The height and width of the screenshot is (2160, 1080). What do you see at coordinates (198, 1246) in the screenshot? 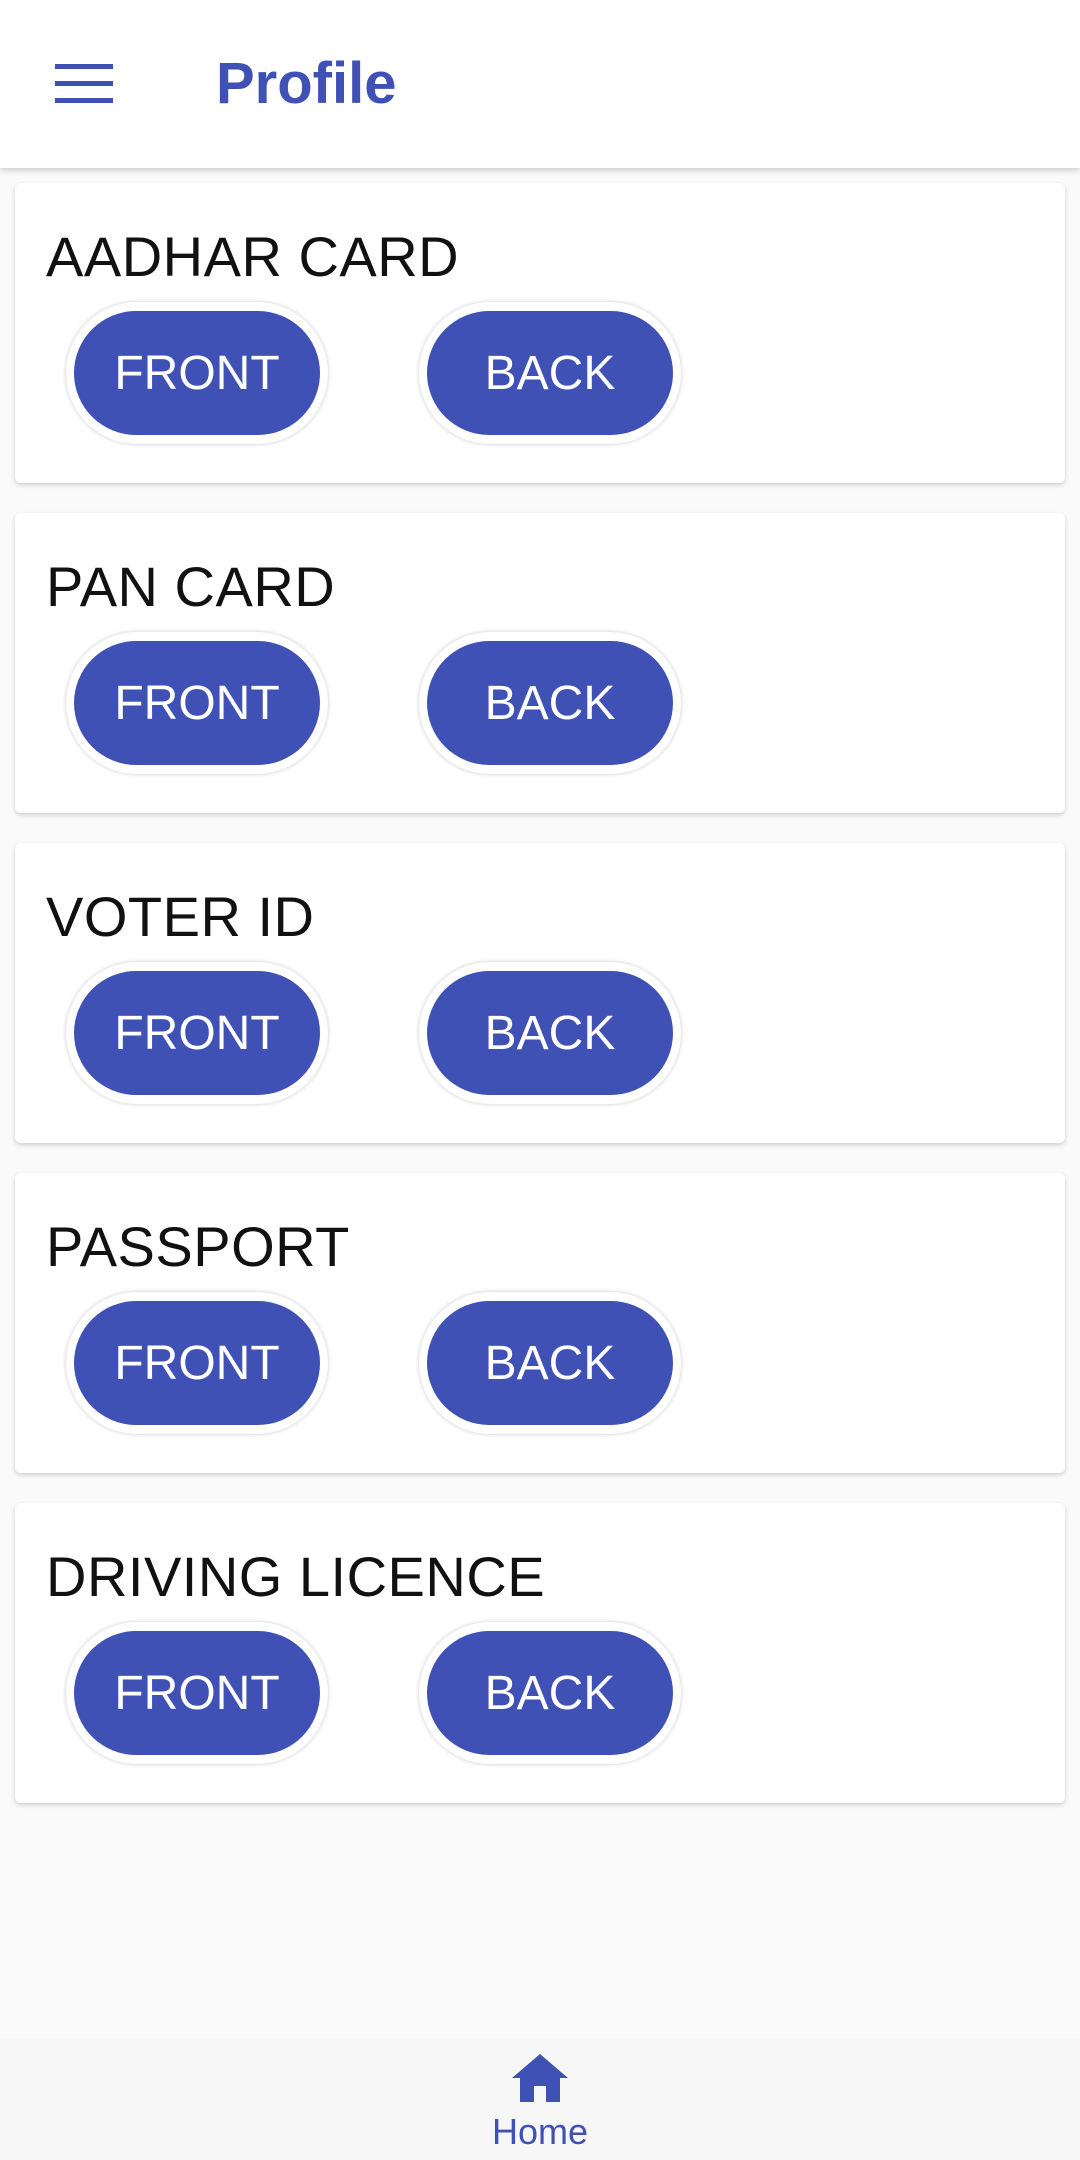
I see `card-title: PASSPORT` at bounding box center [198, 1246].